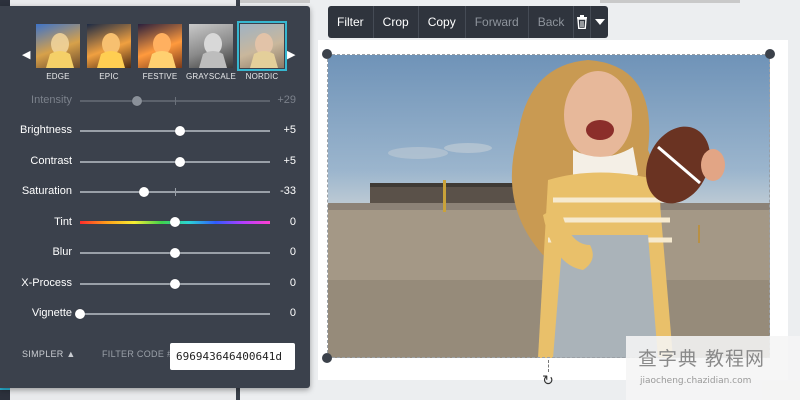  What do you see at coordinates (179, 162) in the screenshot?
I see `contrast-slider-knob` at bounding box center [179, 162].